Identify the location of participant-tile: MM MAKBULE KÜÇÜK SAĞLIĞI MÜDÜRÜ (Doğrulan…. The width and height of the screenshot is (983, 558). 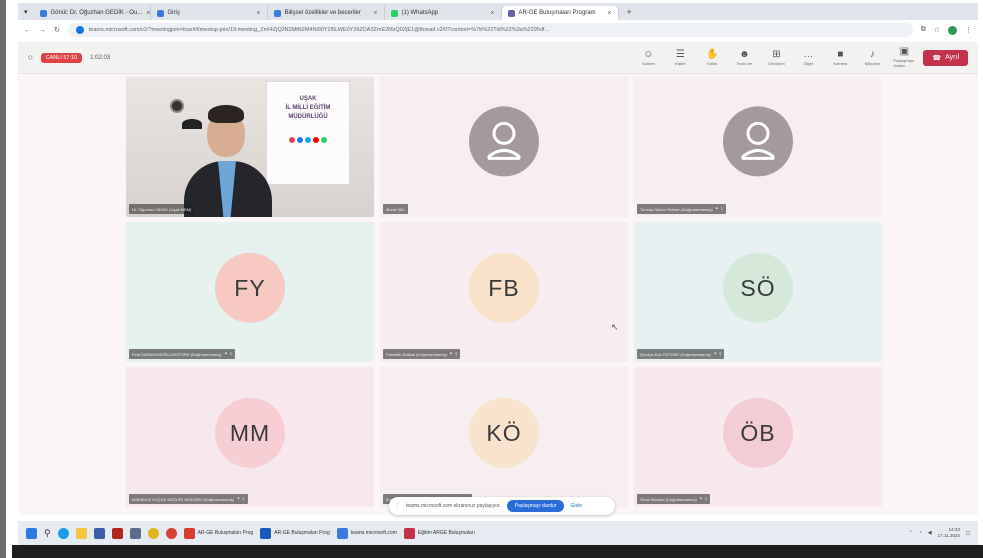
(250, 437).